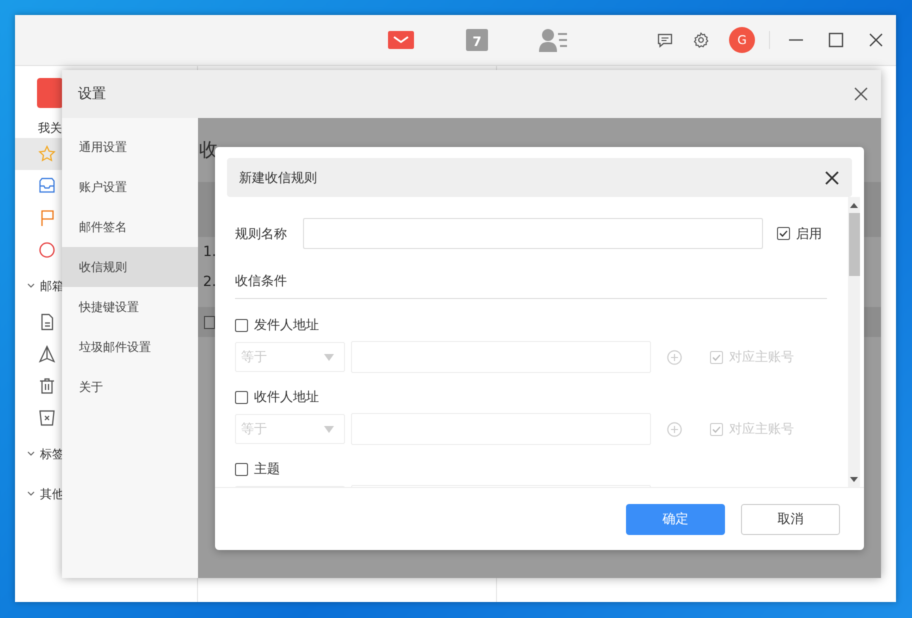  What do you see at coordinates (531, 282) in the screenshot?
I see `section-title: 收信条件` at bounding box center [531, 282].